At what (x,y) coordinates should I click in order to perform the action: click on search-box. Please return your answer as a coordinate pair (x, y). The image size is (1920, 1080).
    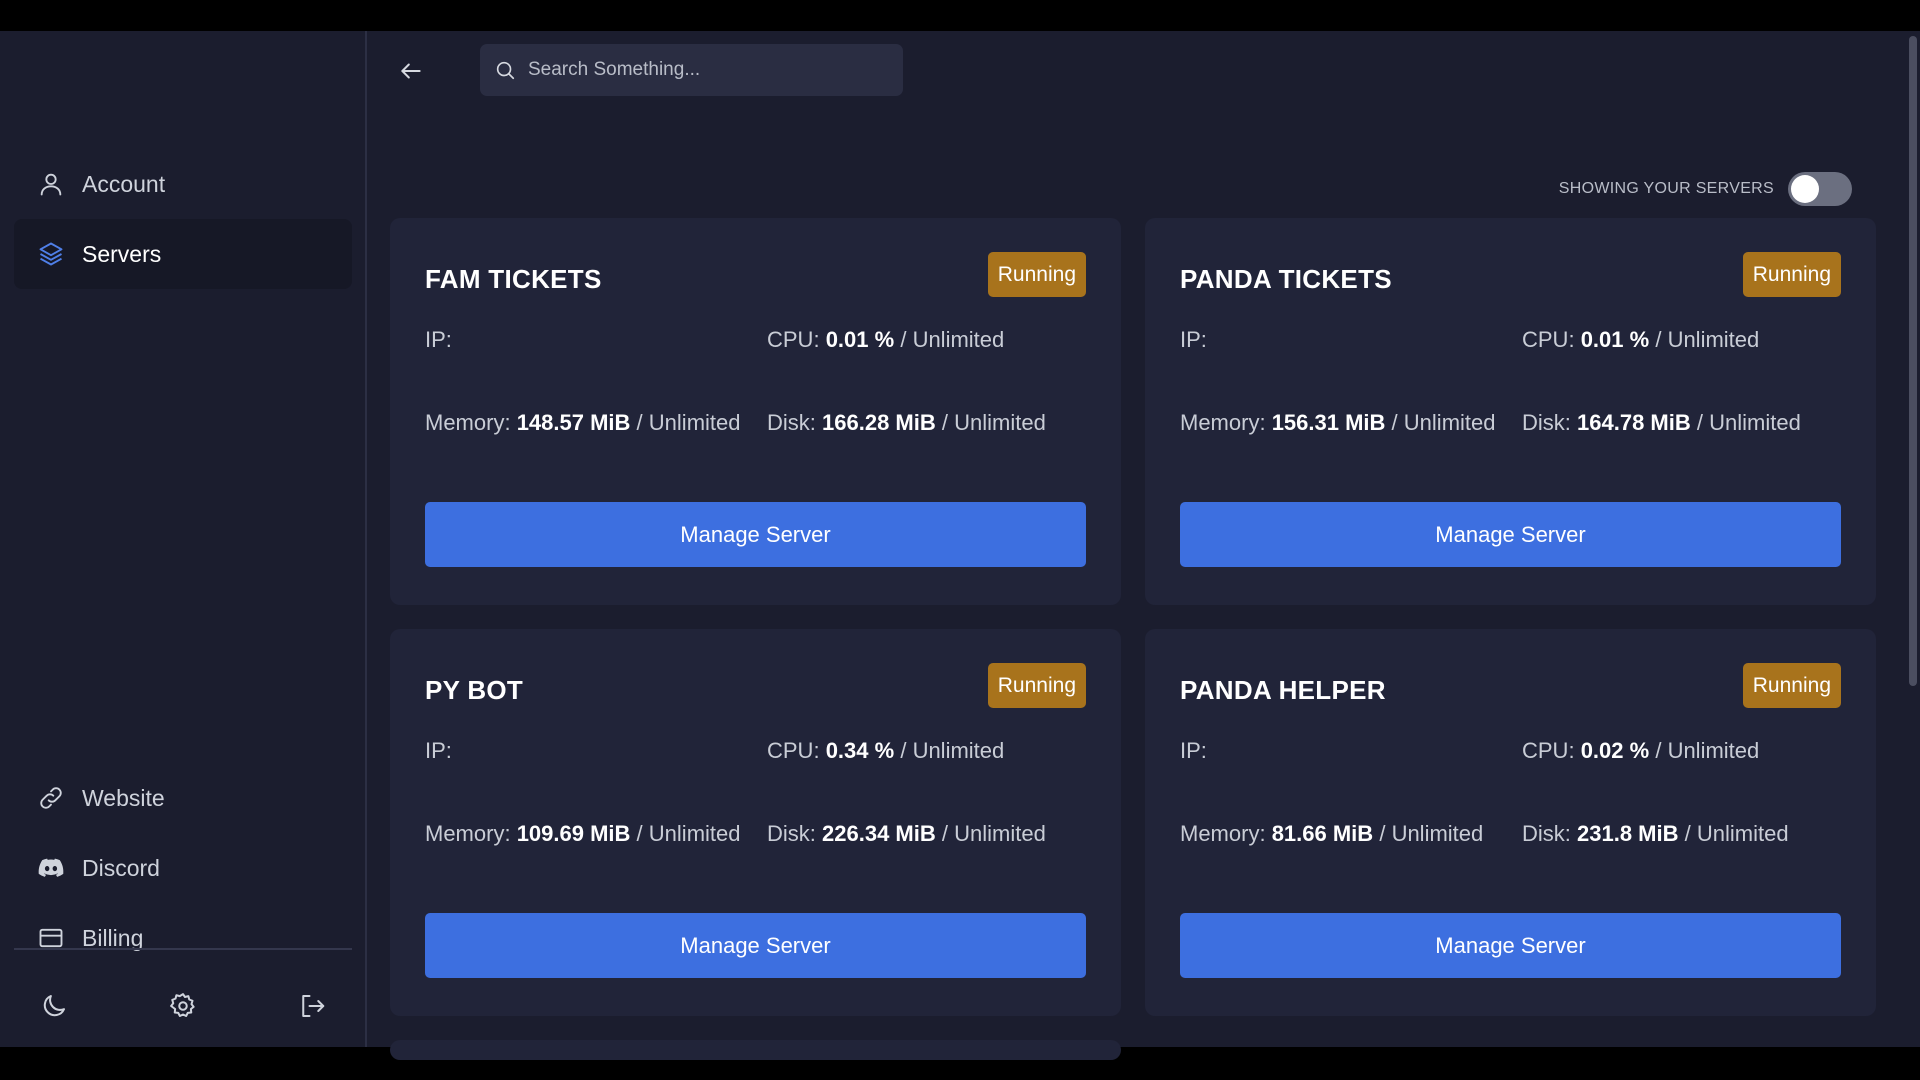
    Looking at the image, I should click on (691, 70).